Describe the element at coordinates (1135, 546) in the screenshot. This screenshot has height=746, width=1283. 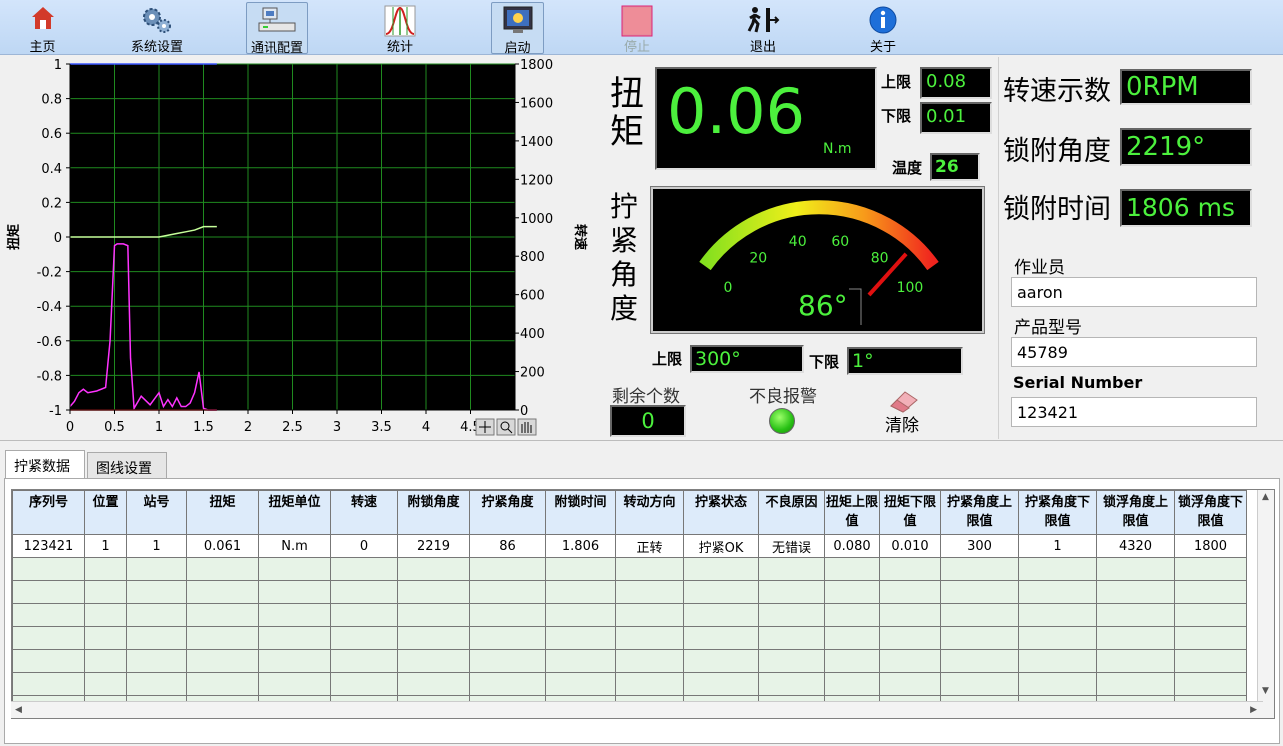
I see `table-cell: 4320` at that location.